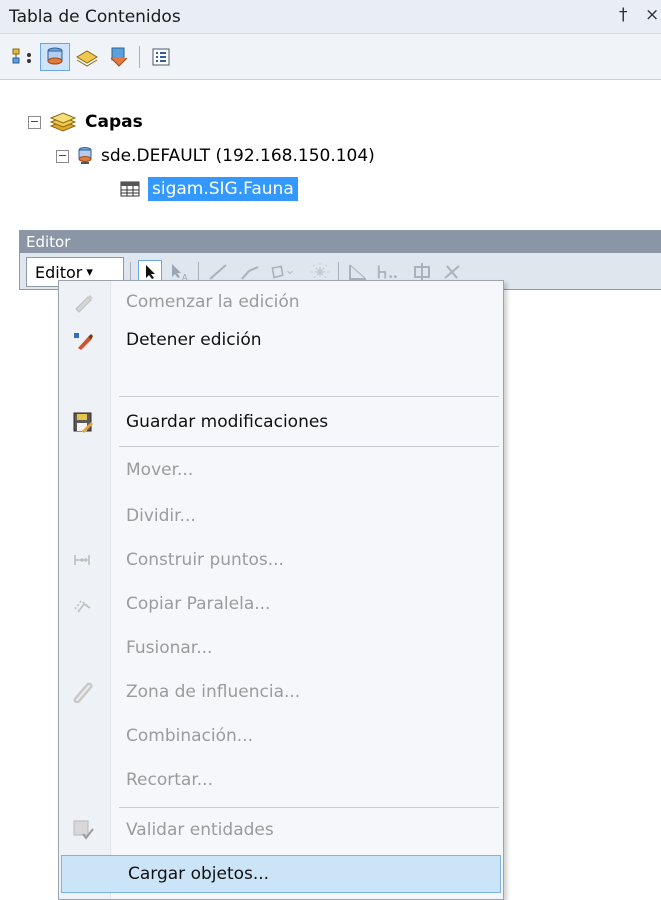 The height and width of the screenshot is (900, 661). What do you see at coordinates (59, 272) in the screenshot?
I see `editor-dropdown-label: Editor` at bounding box center [59, 272].